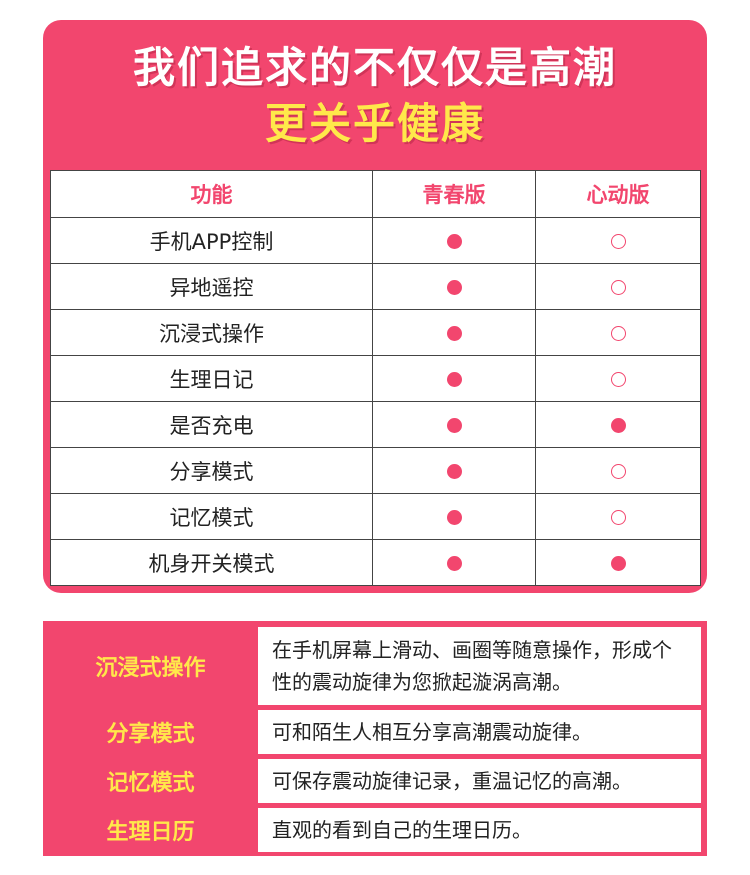 This screenshot has width=750, height=875. I want to click on feature-name-cell: 机身开关模式, so click(211, 562).